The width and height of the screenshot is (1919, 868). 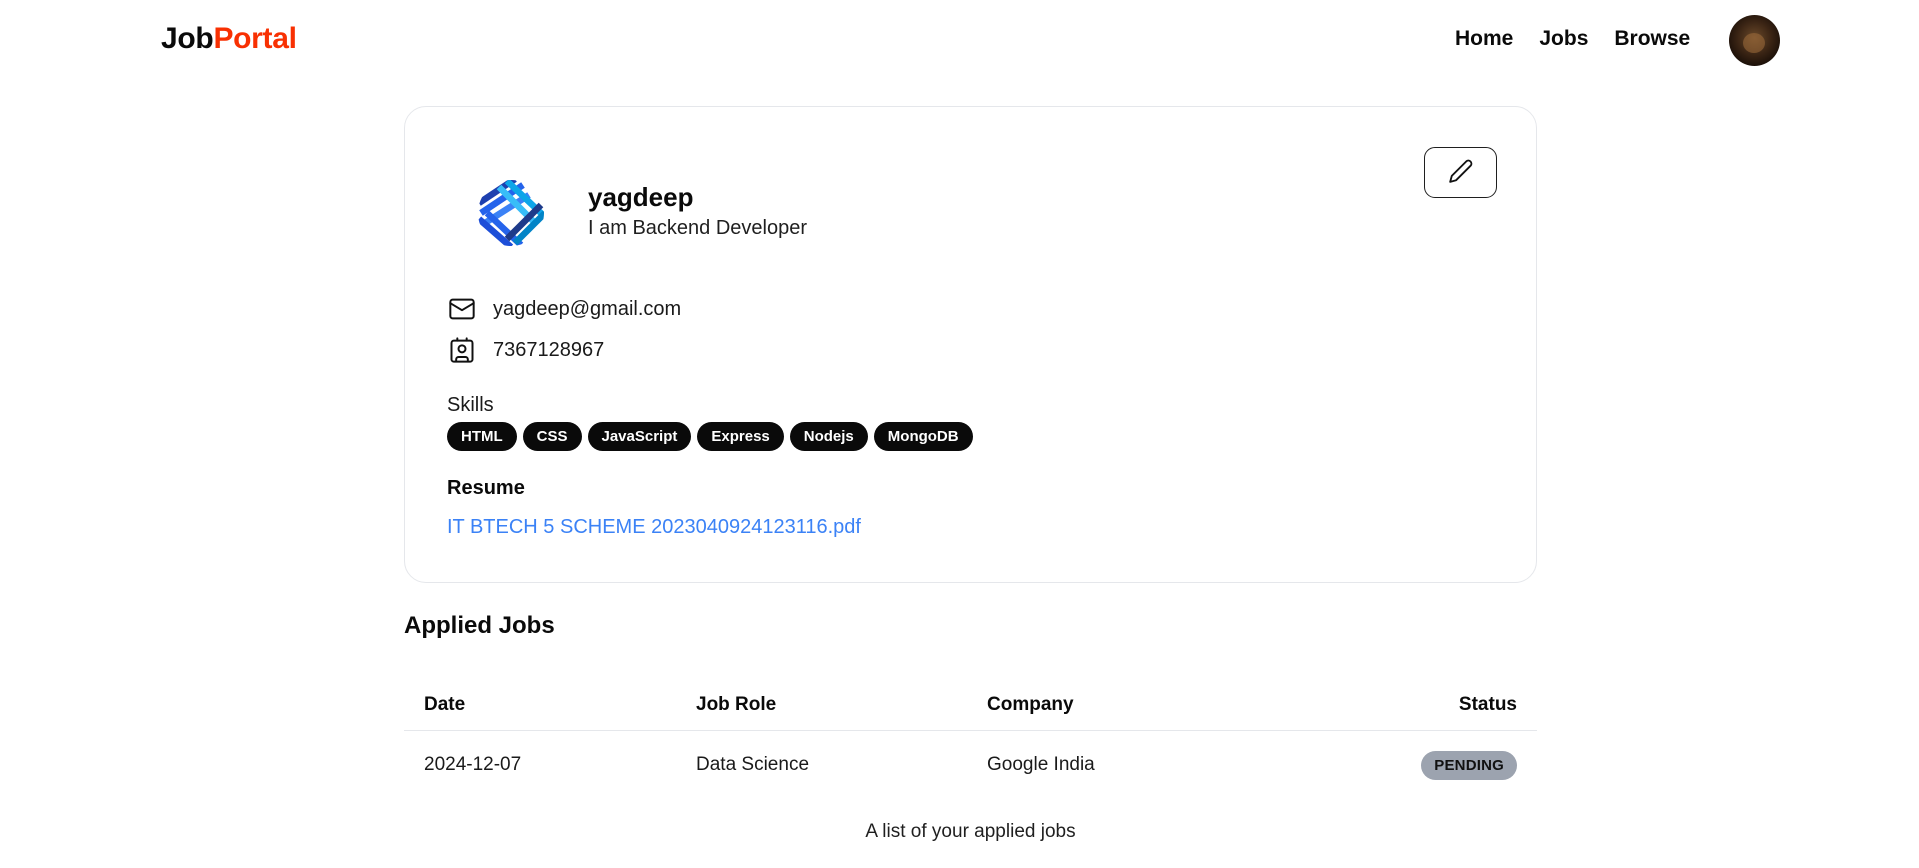 I want to click on nav-link-home: Home, so click(x=1484, y=39).